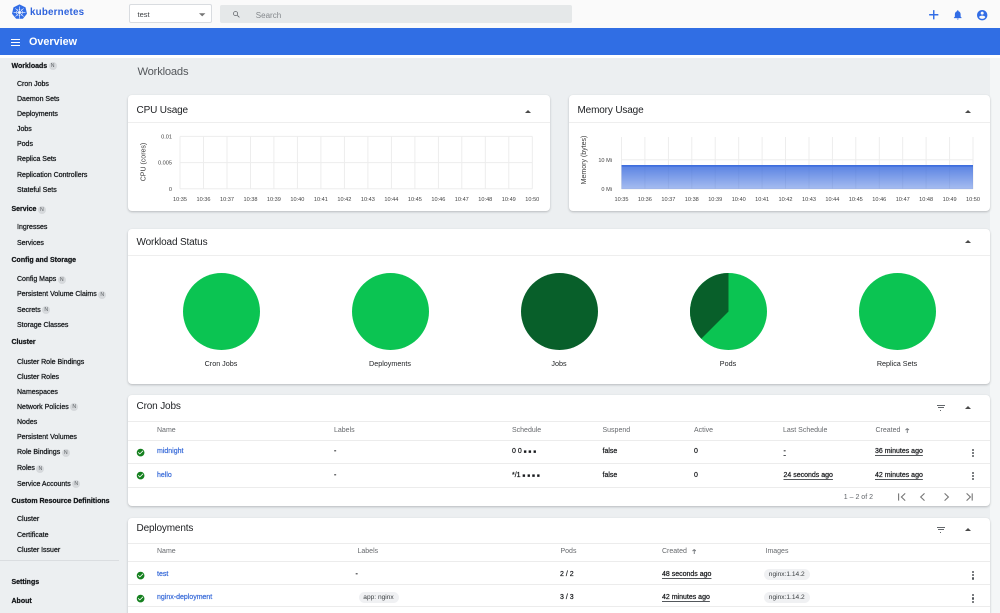 This screenshot has height=613, width=1000. What do you see at coordinates (605, 161) in the screenshot?
I see `svg-text: 10 Mi` at bounding box center [605, 161].